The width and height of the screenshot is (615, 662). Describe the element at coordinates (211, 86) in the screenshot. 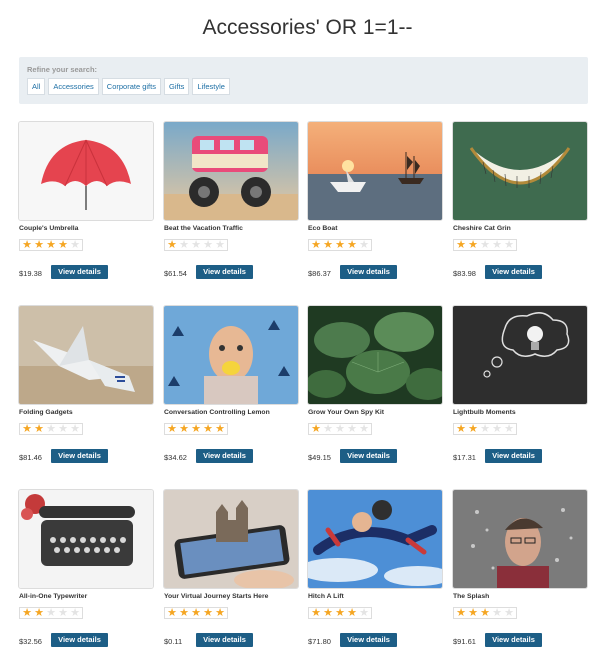

I see `filter-tag-lifestyle: Lifestyle` at that location.